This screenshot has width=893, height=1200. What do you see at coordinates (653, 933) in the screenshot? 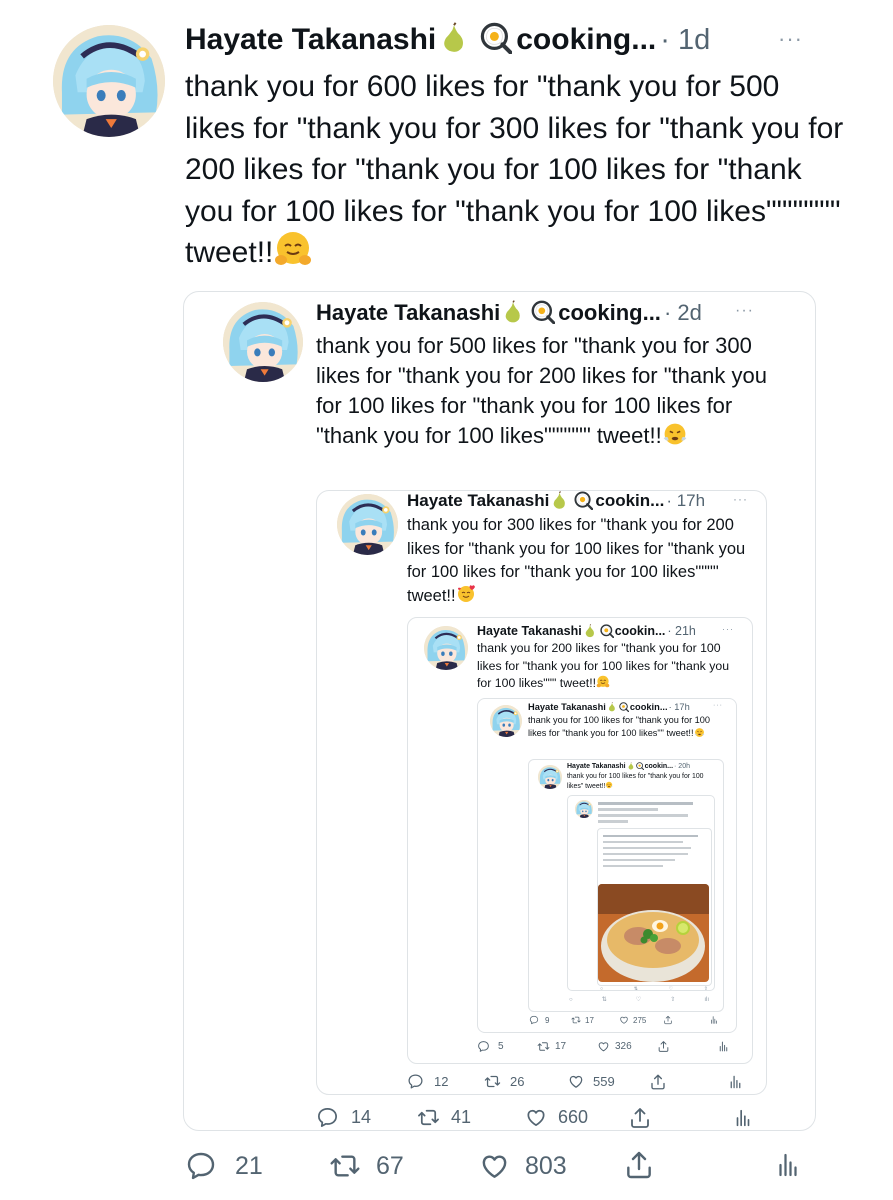
I see `ramen-photo` at bounding box center [653, 933].